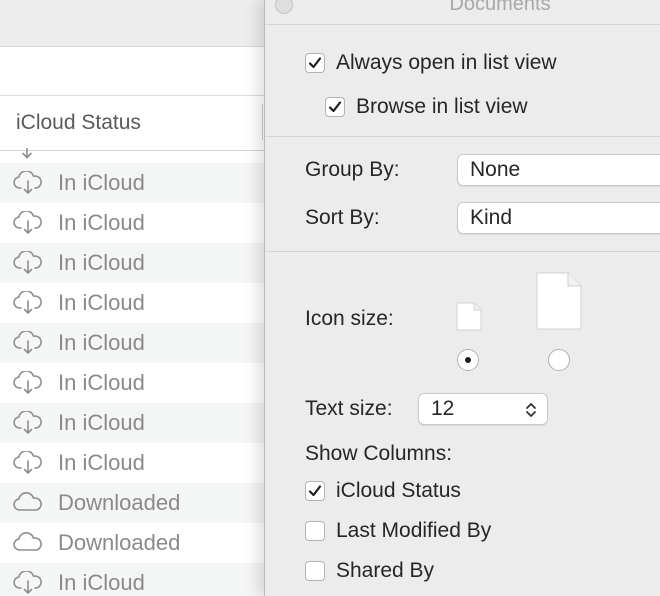 The width and height of the screenshot is (660, 596). I want to click on browse-list-row: Browse in list view, so click(426, 107).